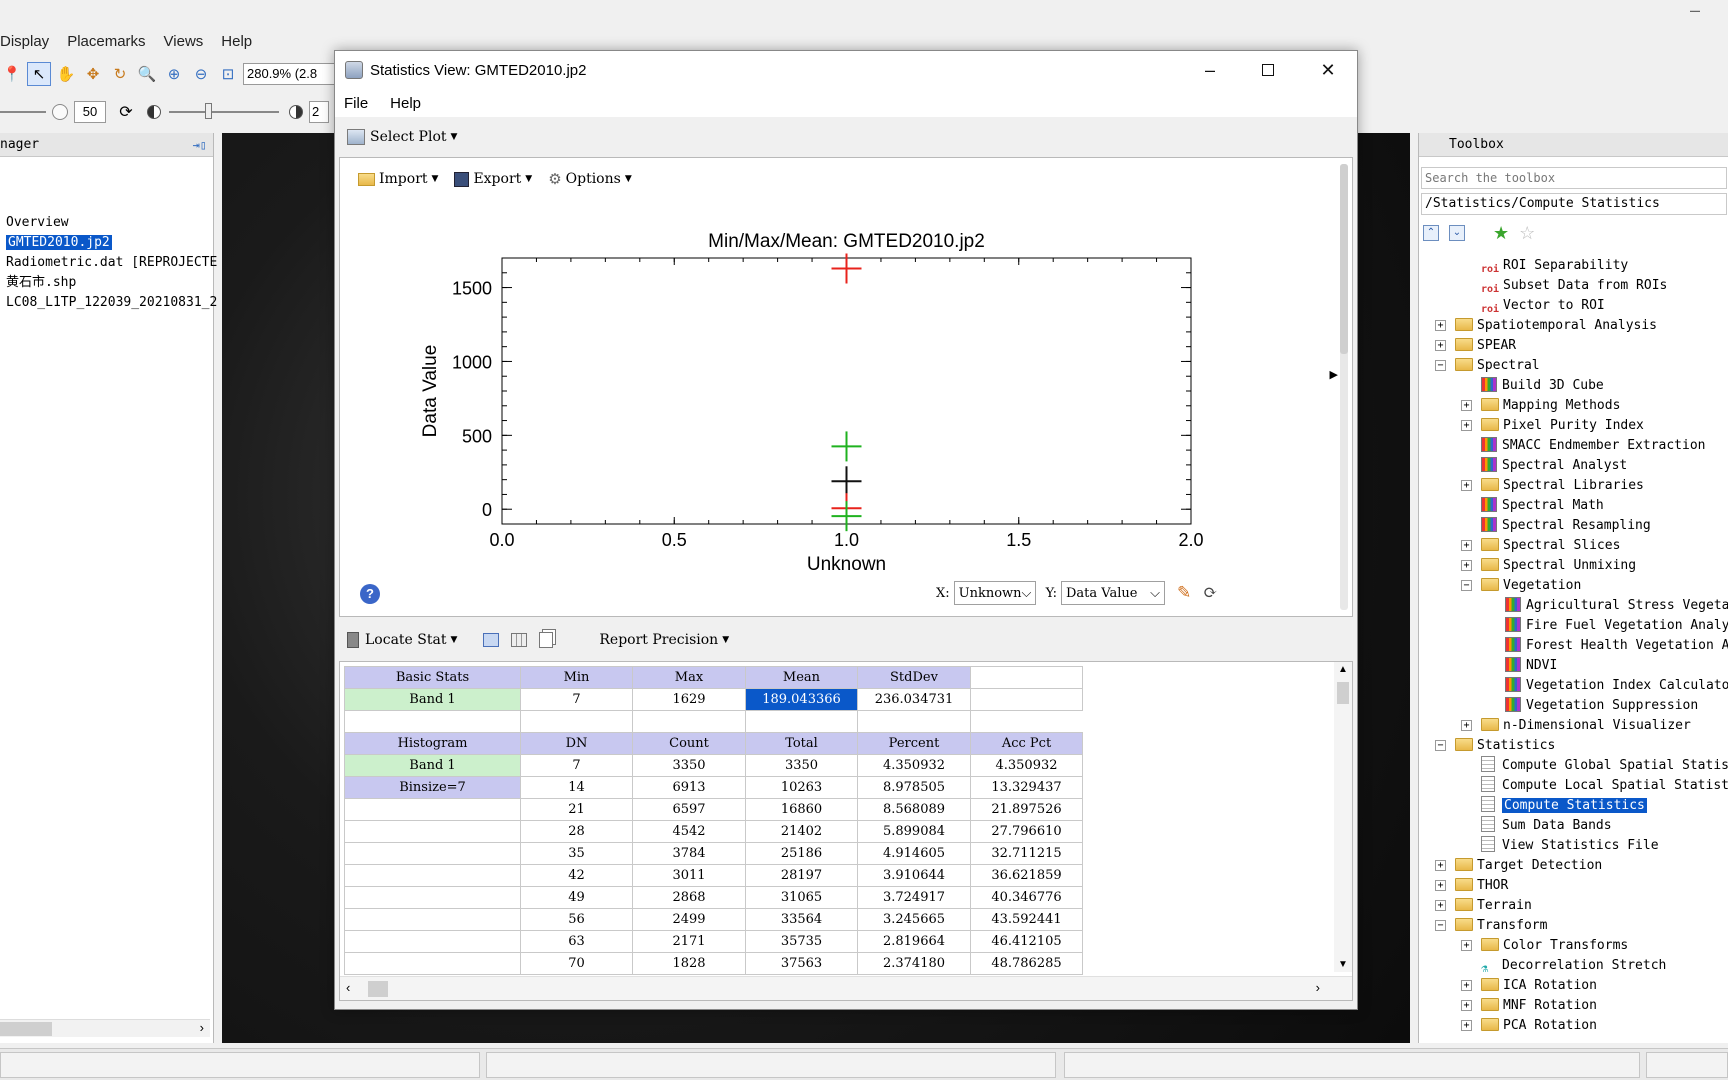 The height and width of the screenshot is (1080, 1728). What do you see at coordinates (546, 640) in the screenshot?
I see `copy-icon` at bounding box center [546, 640].